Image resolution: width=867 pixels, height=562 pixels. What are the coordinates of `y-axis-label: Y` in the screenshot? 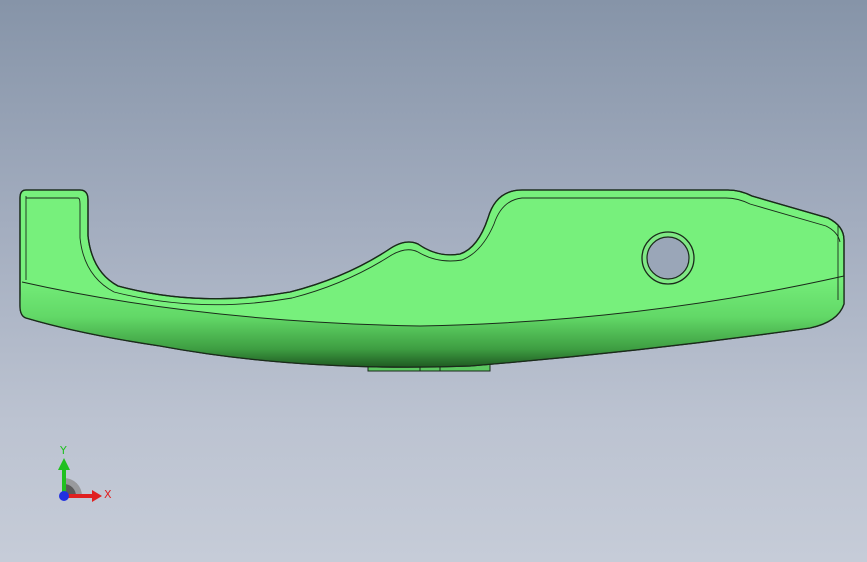 It's located at (63, 450).